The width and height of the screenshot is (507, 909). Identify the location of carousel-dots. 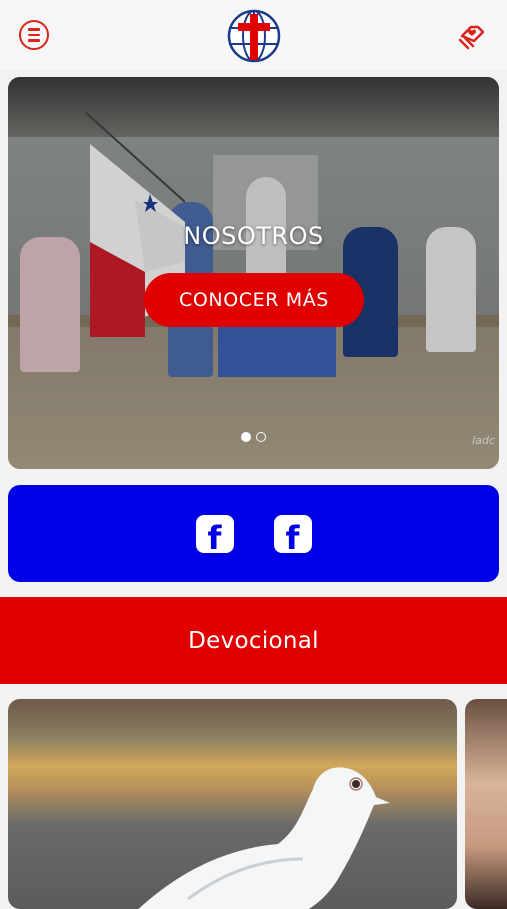
(253, 437).